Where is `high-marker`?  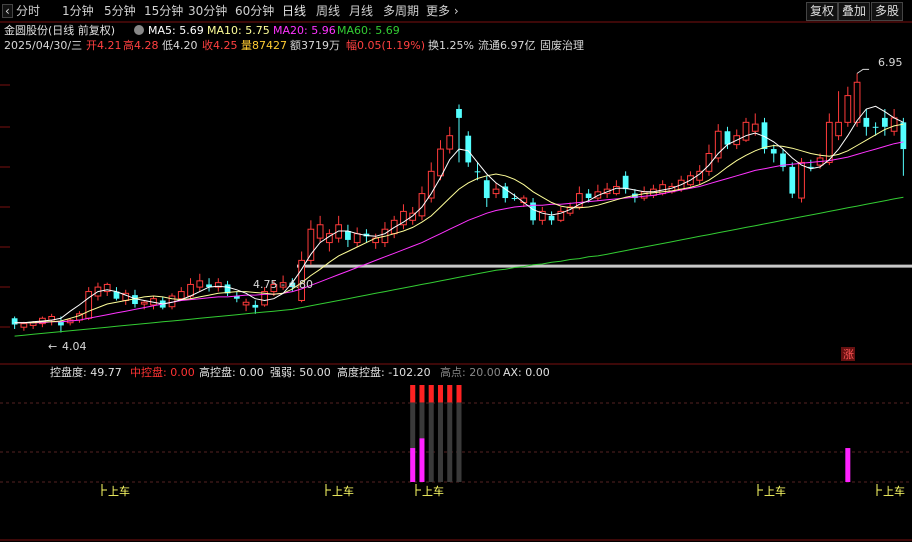 high-marker is located at coordinates (863, 71).